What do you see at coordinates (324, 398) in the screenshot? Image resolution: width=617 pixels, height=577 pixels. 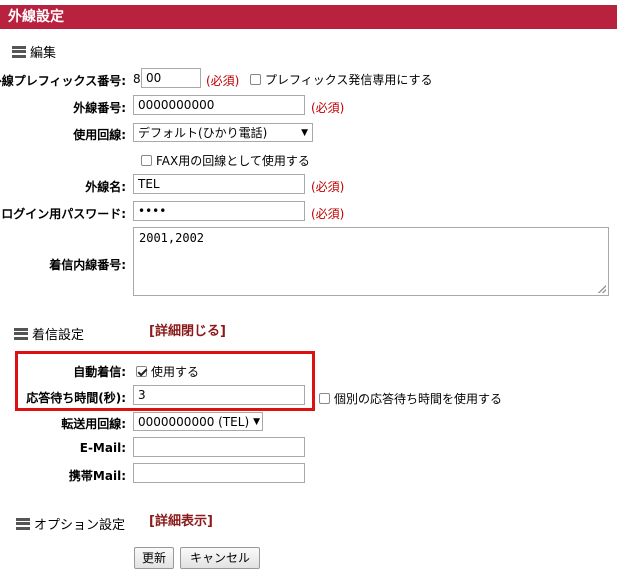 I see `individual-wait-checkbox` at bounding box center [324, 398].